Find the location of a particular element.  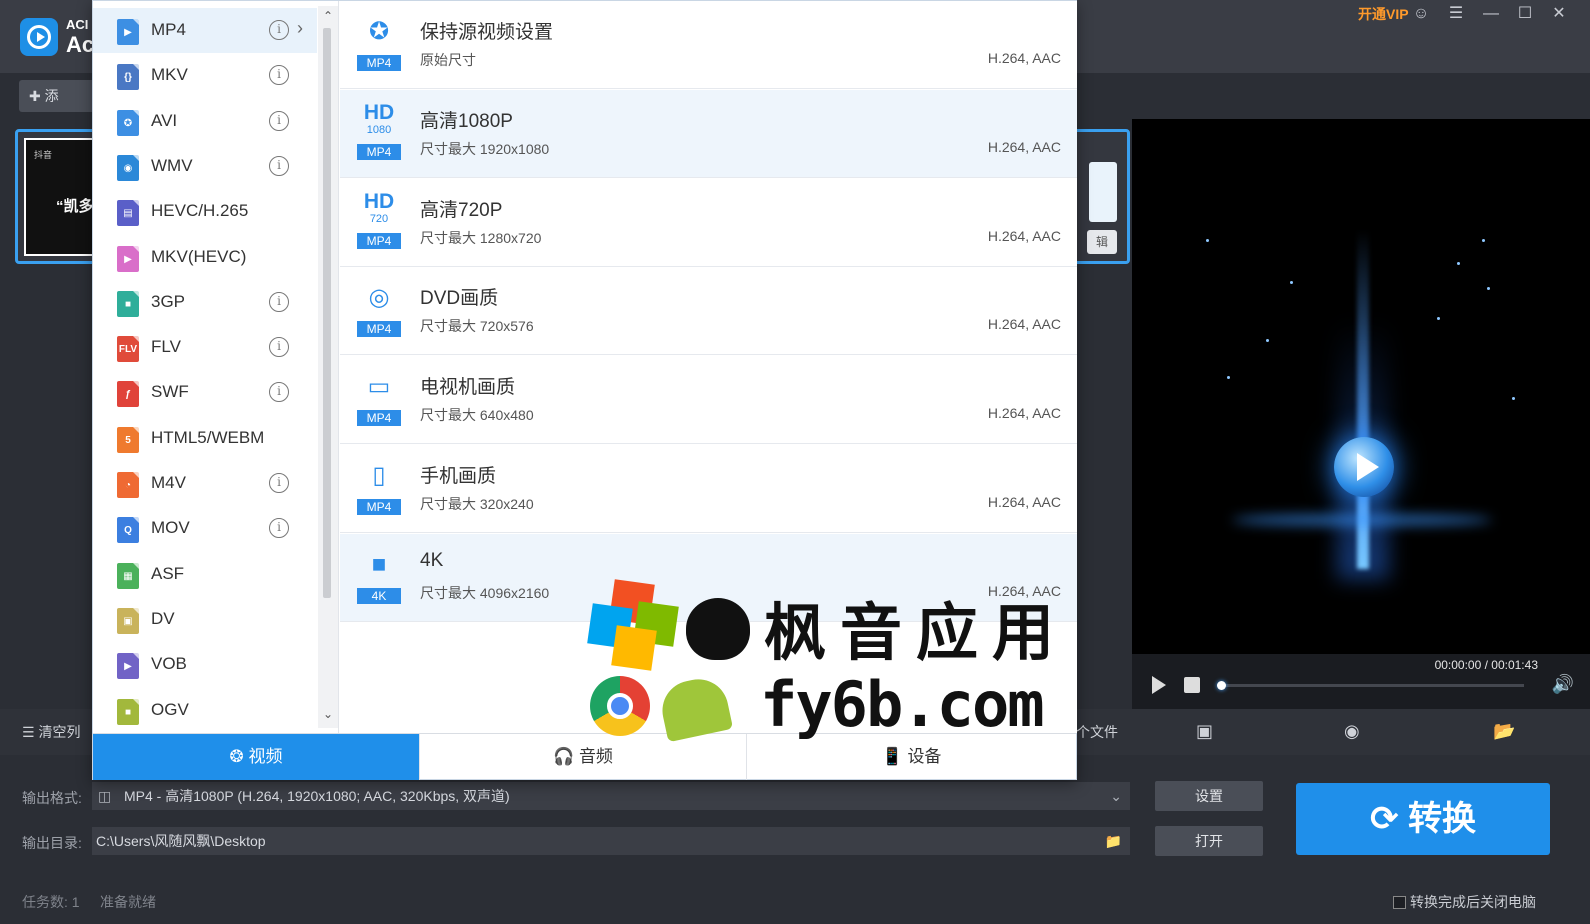

chrome-logo-icon is located at coordinates (620, 706).